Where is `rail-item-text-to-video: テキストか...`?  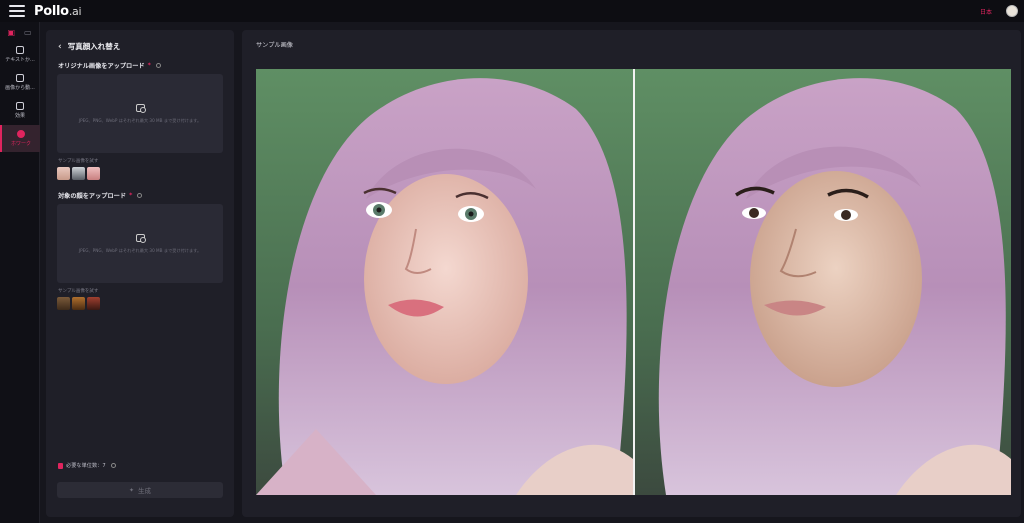 rail-item-text-to-video: テキストか... is located at coordinates (20, 54).